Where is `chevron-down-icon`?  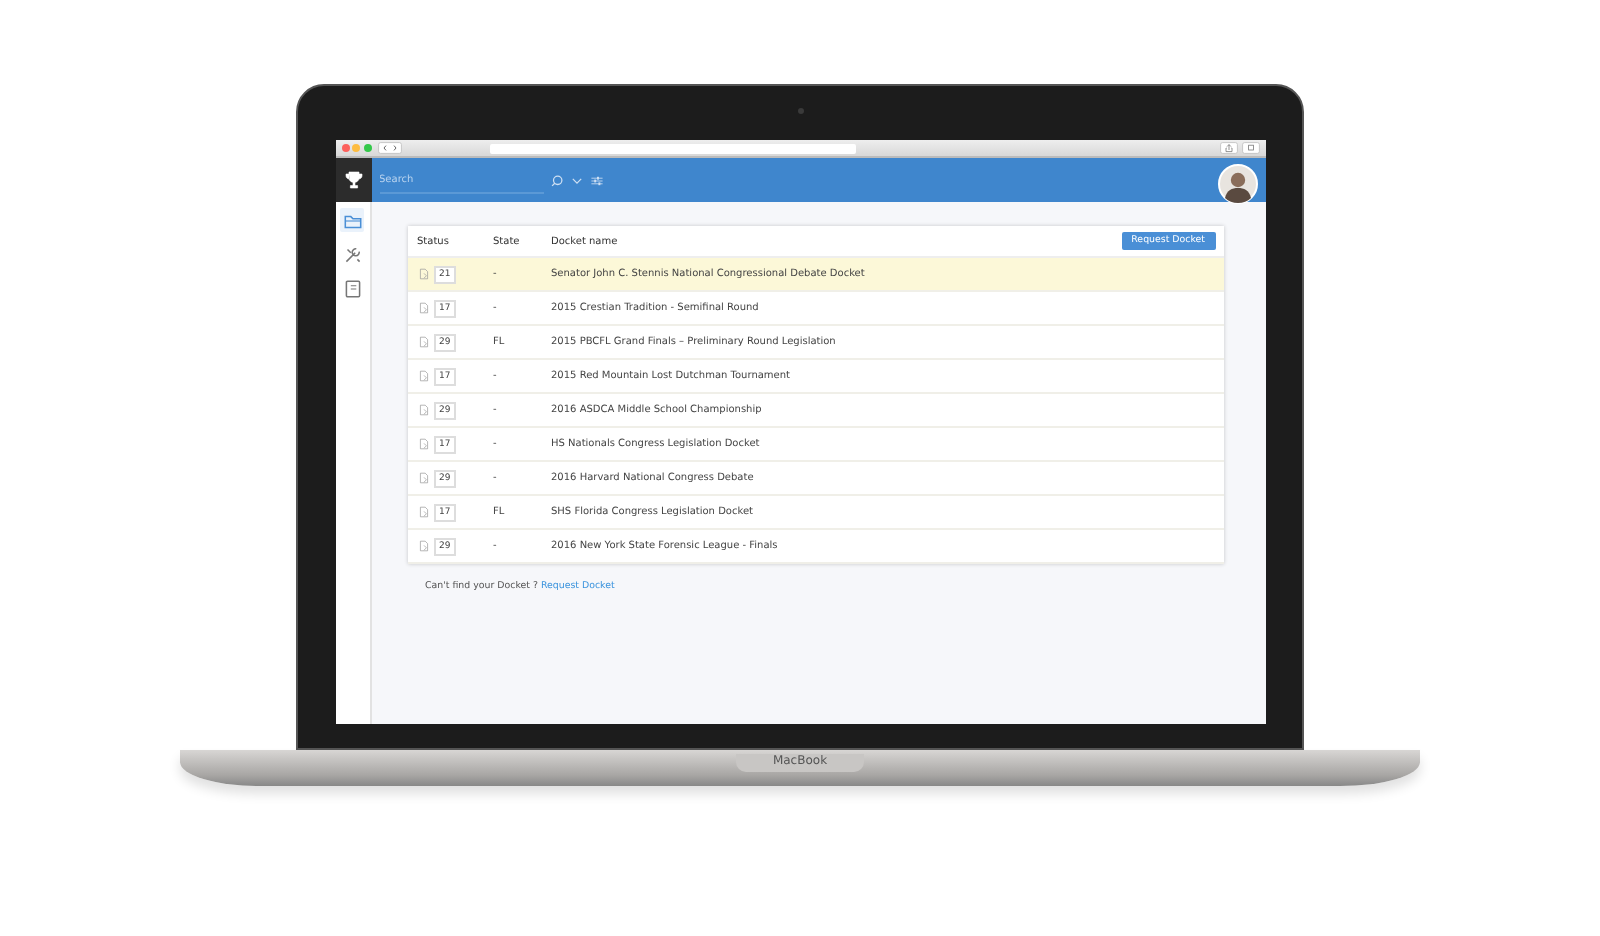
chevron-down-icon is located at coordinates (576, 180).